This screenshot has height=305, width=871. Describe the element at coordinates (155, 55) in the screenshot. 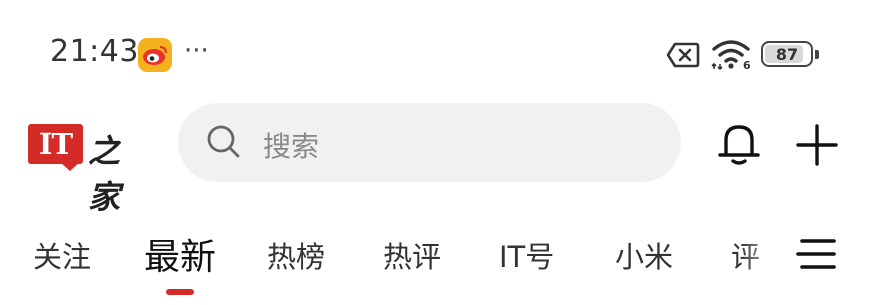

I see `weibo-icon` at that location.